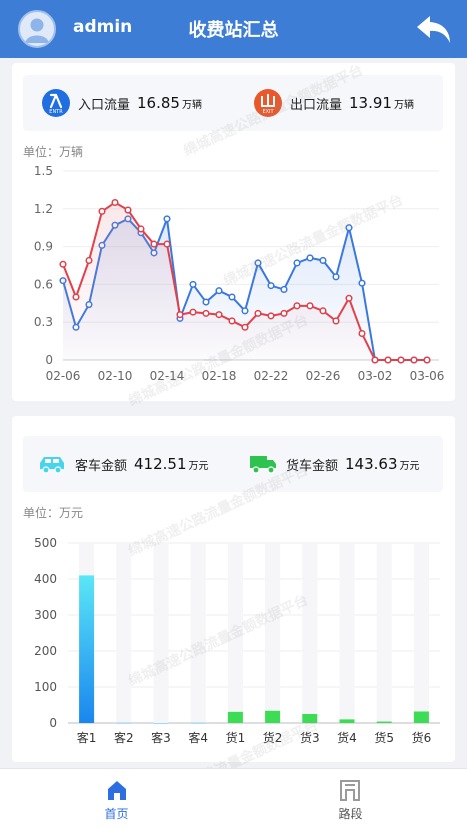  Describe the element at coordinates (117, 790) in the screenshot. I see `home-icon` at that location.